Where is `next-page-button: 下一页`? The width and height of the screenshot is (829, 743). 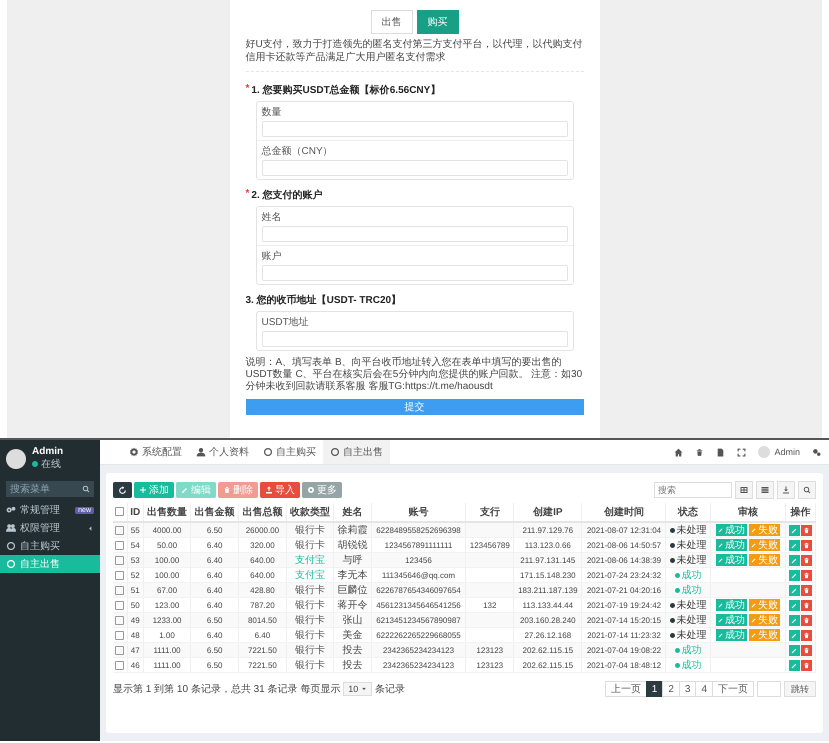 next-page-button: 下一页 is located at coordinates (733, 689).